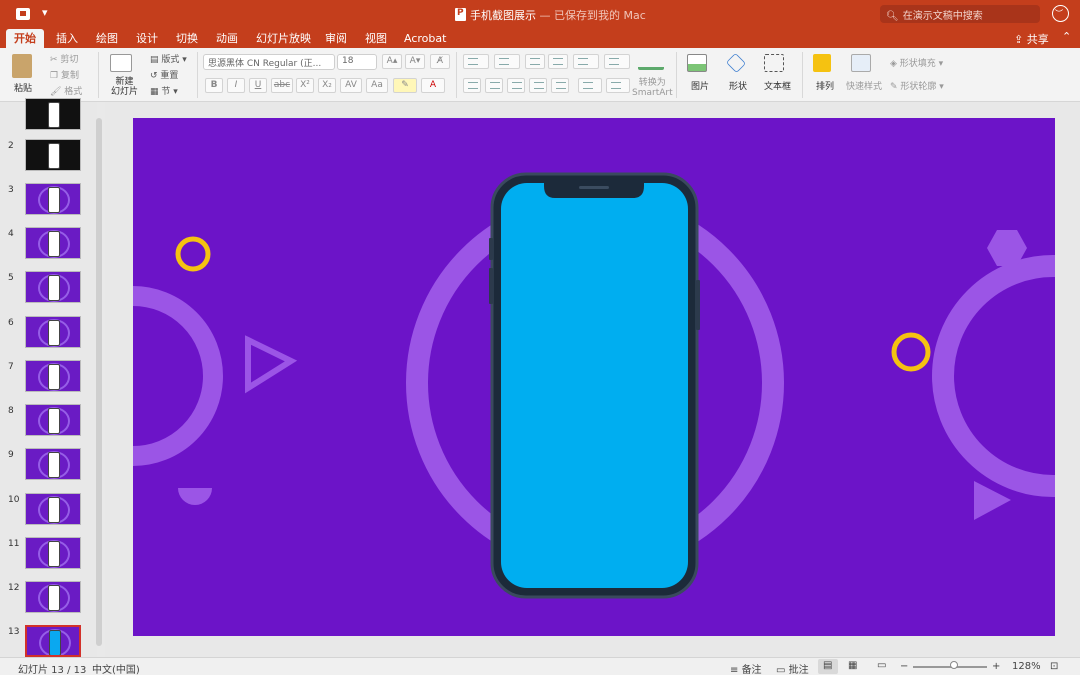  Describe the element at coordinates (327, 85) in the screenshot. I see `subscript-icon: X₂` at that location.